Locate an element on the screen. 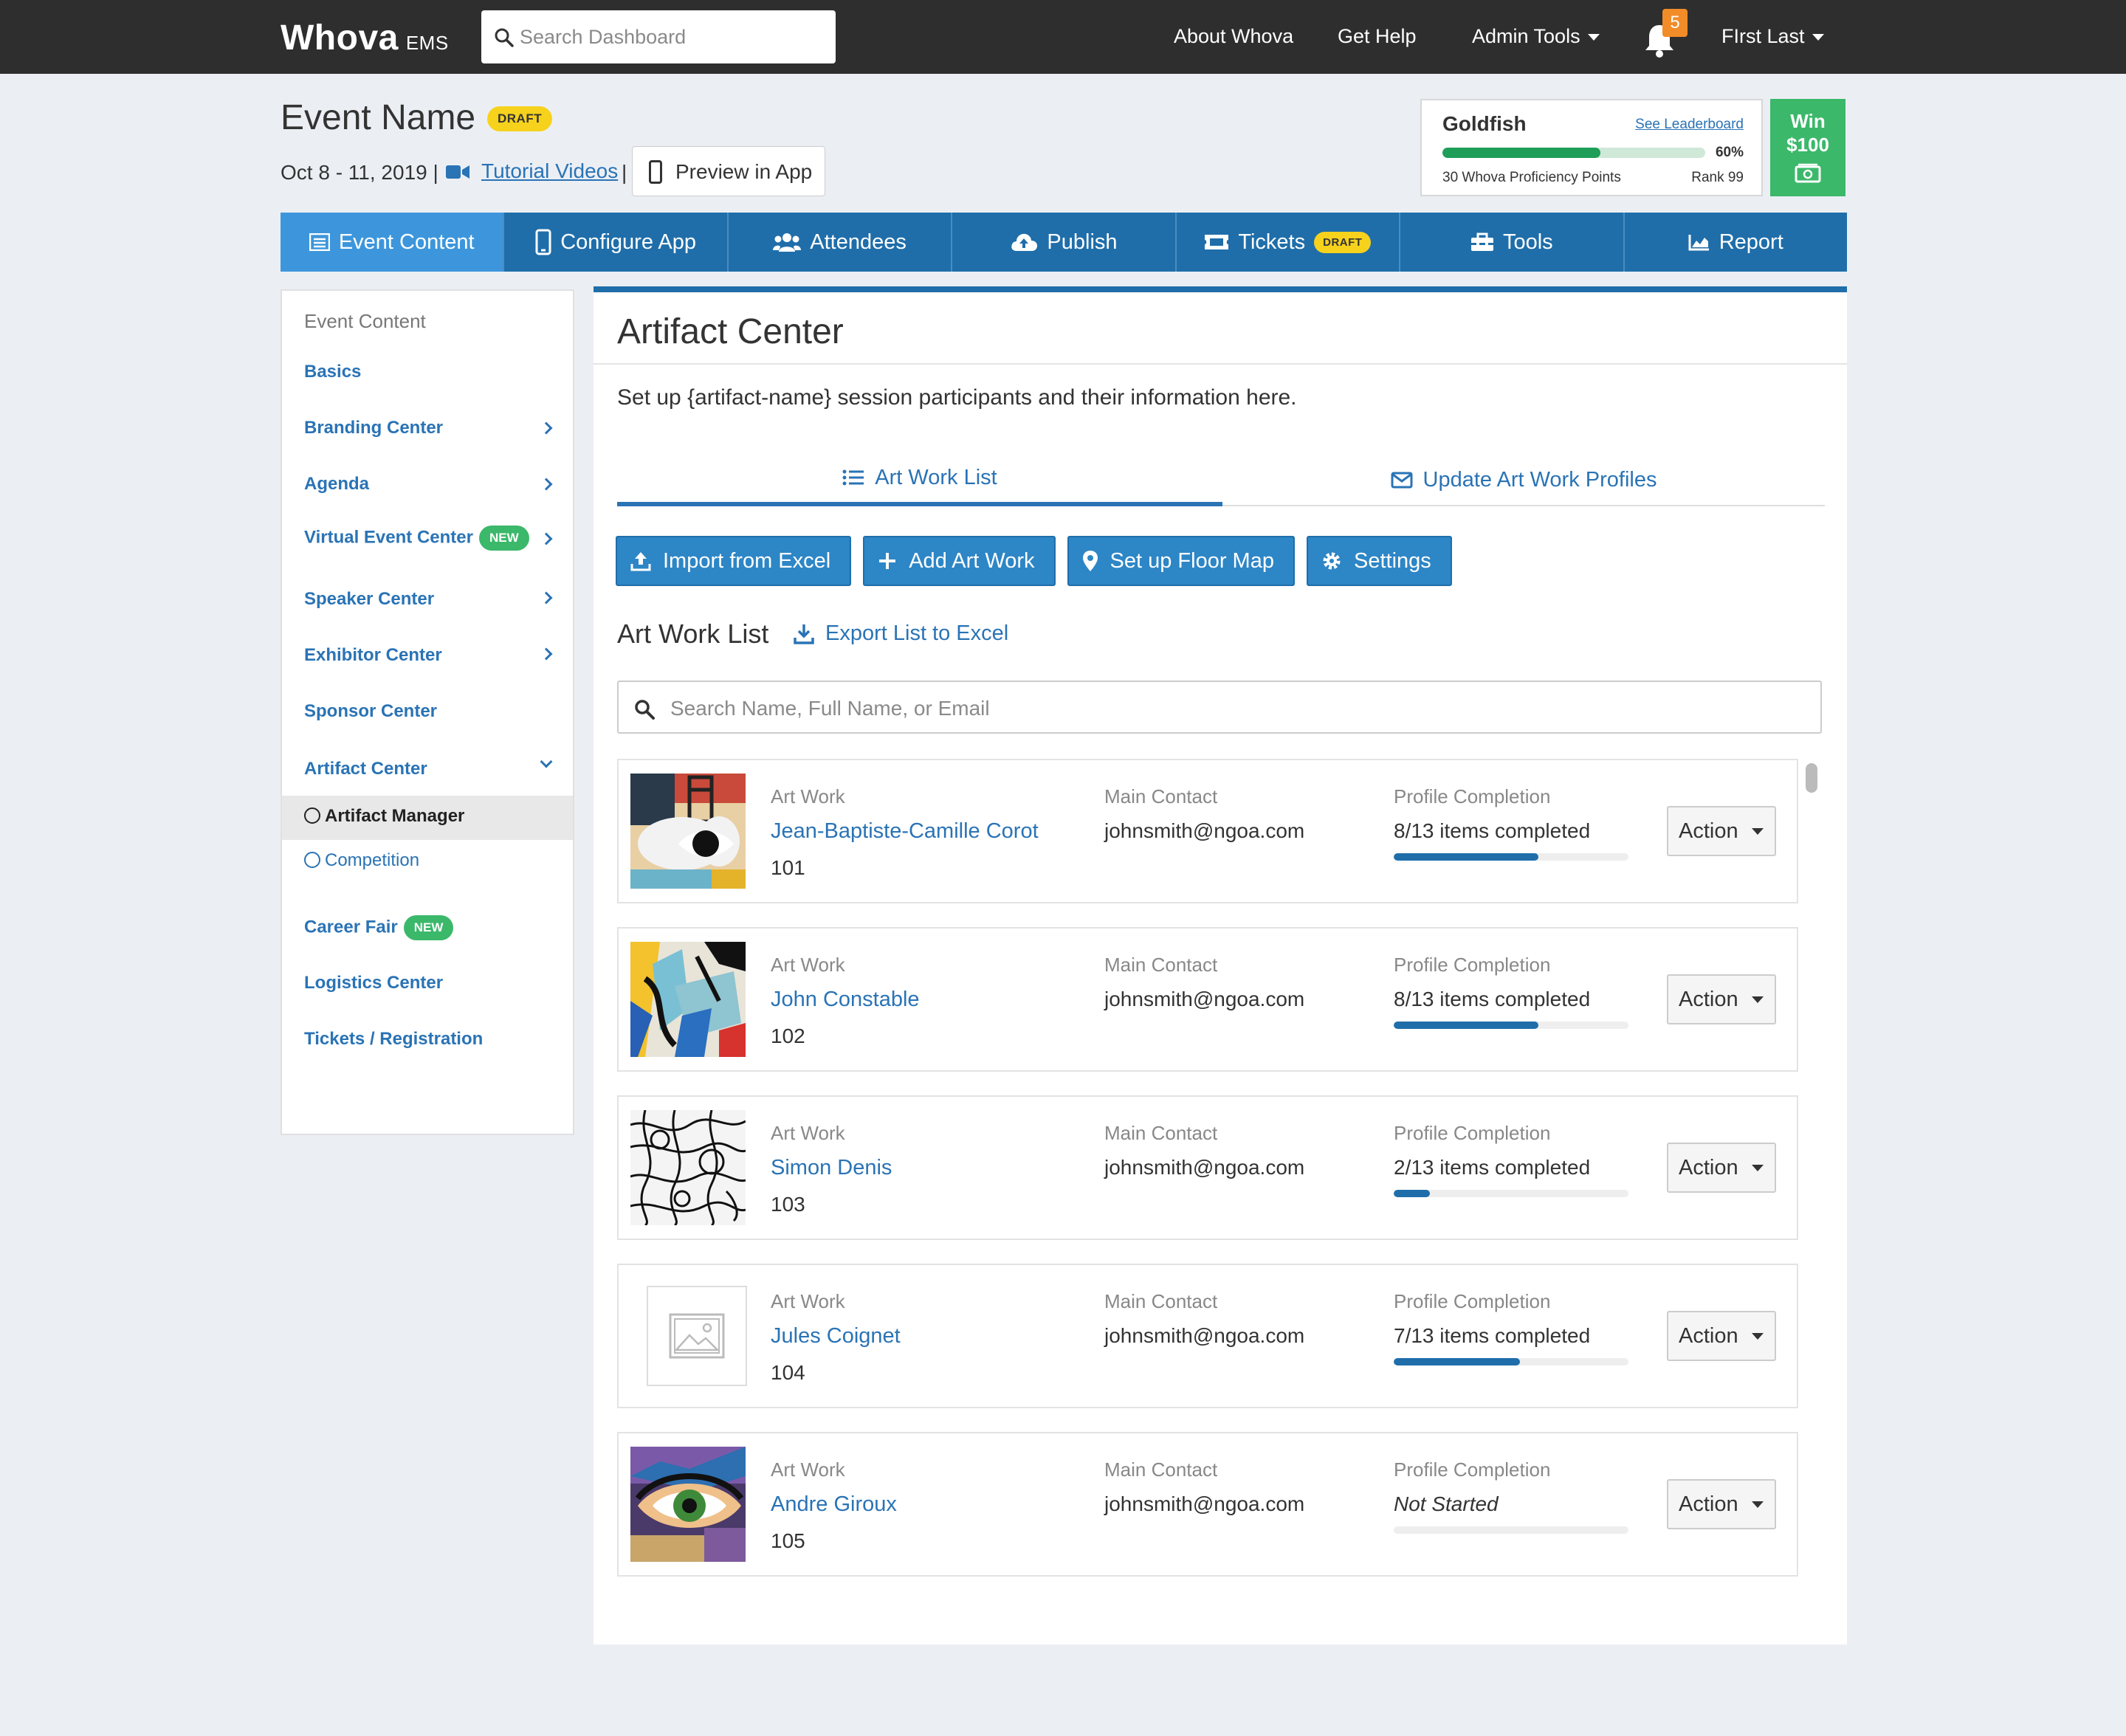 Image resolution: width=2126 pixels, height=1736 pixels. tab-label: Attendees is located at coordinates (859, 242).